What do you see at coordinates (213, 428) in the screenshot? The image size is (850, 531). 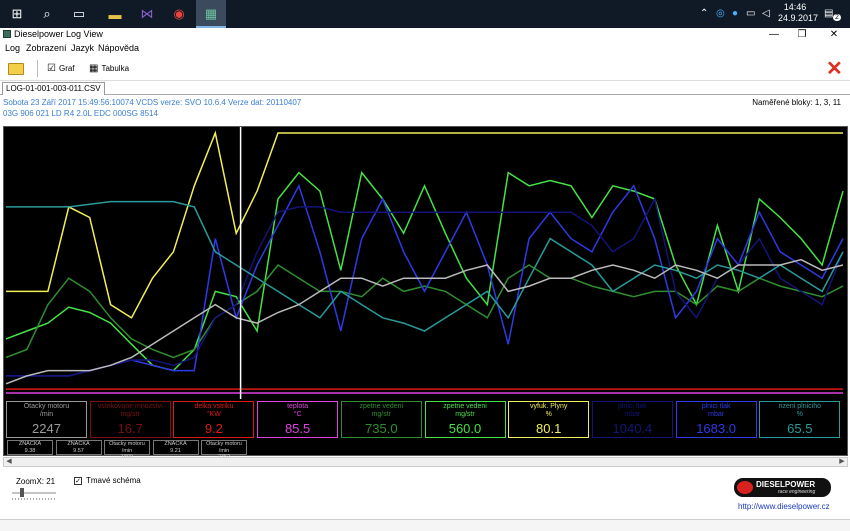 I see `gauge-value: 9.2` at bounding box center [213, 428].